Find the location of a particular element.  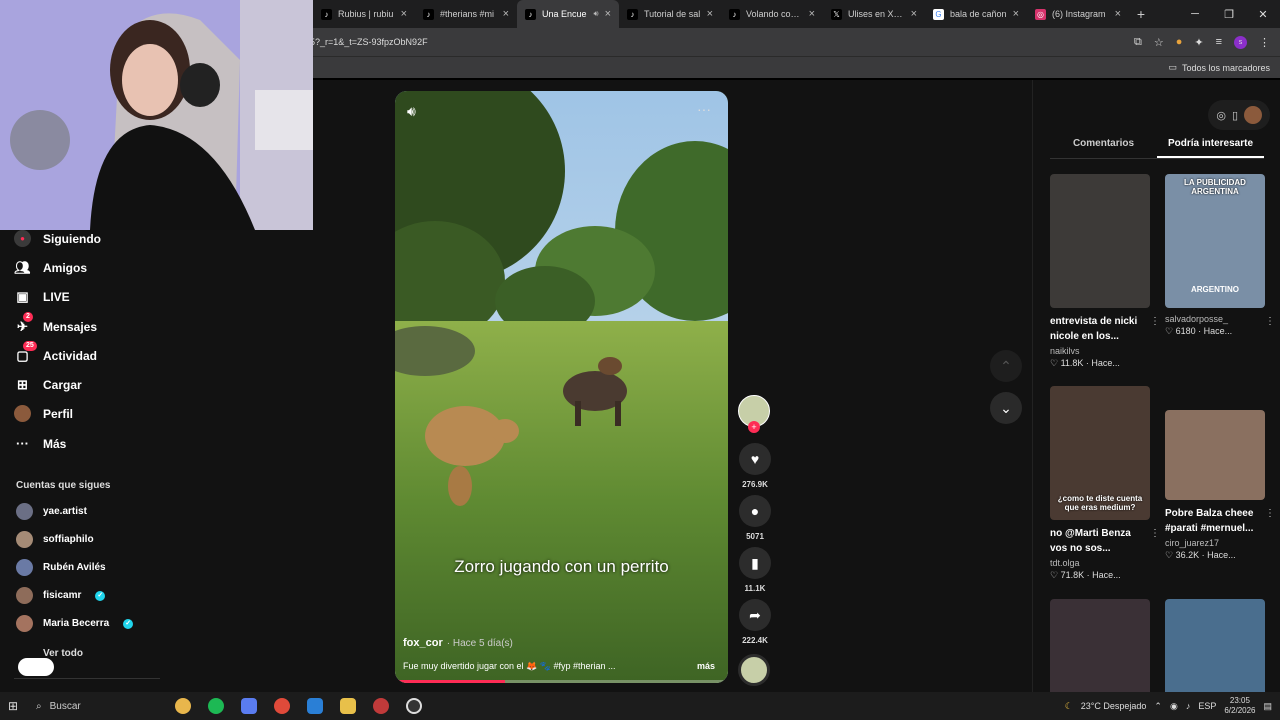

obs-icon is located at coordinates (413, 706).